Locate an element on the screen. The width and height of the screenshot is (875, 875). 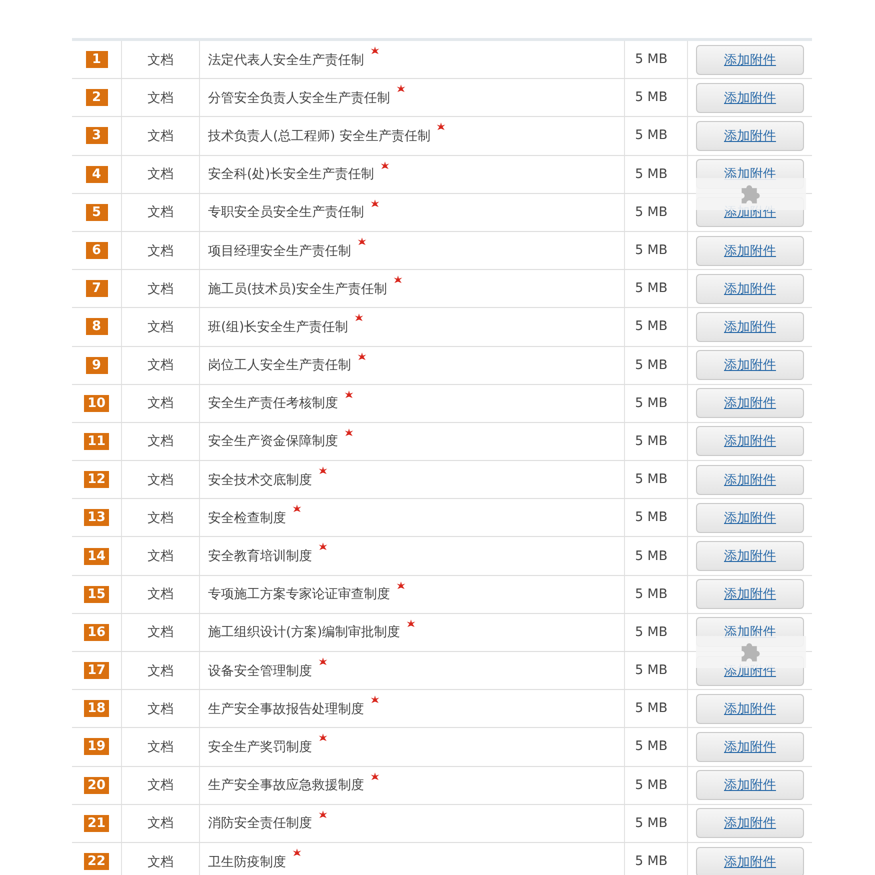
document-name: 施工员(技术员)安全生产责任制 is located at coordinates (298, 289).